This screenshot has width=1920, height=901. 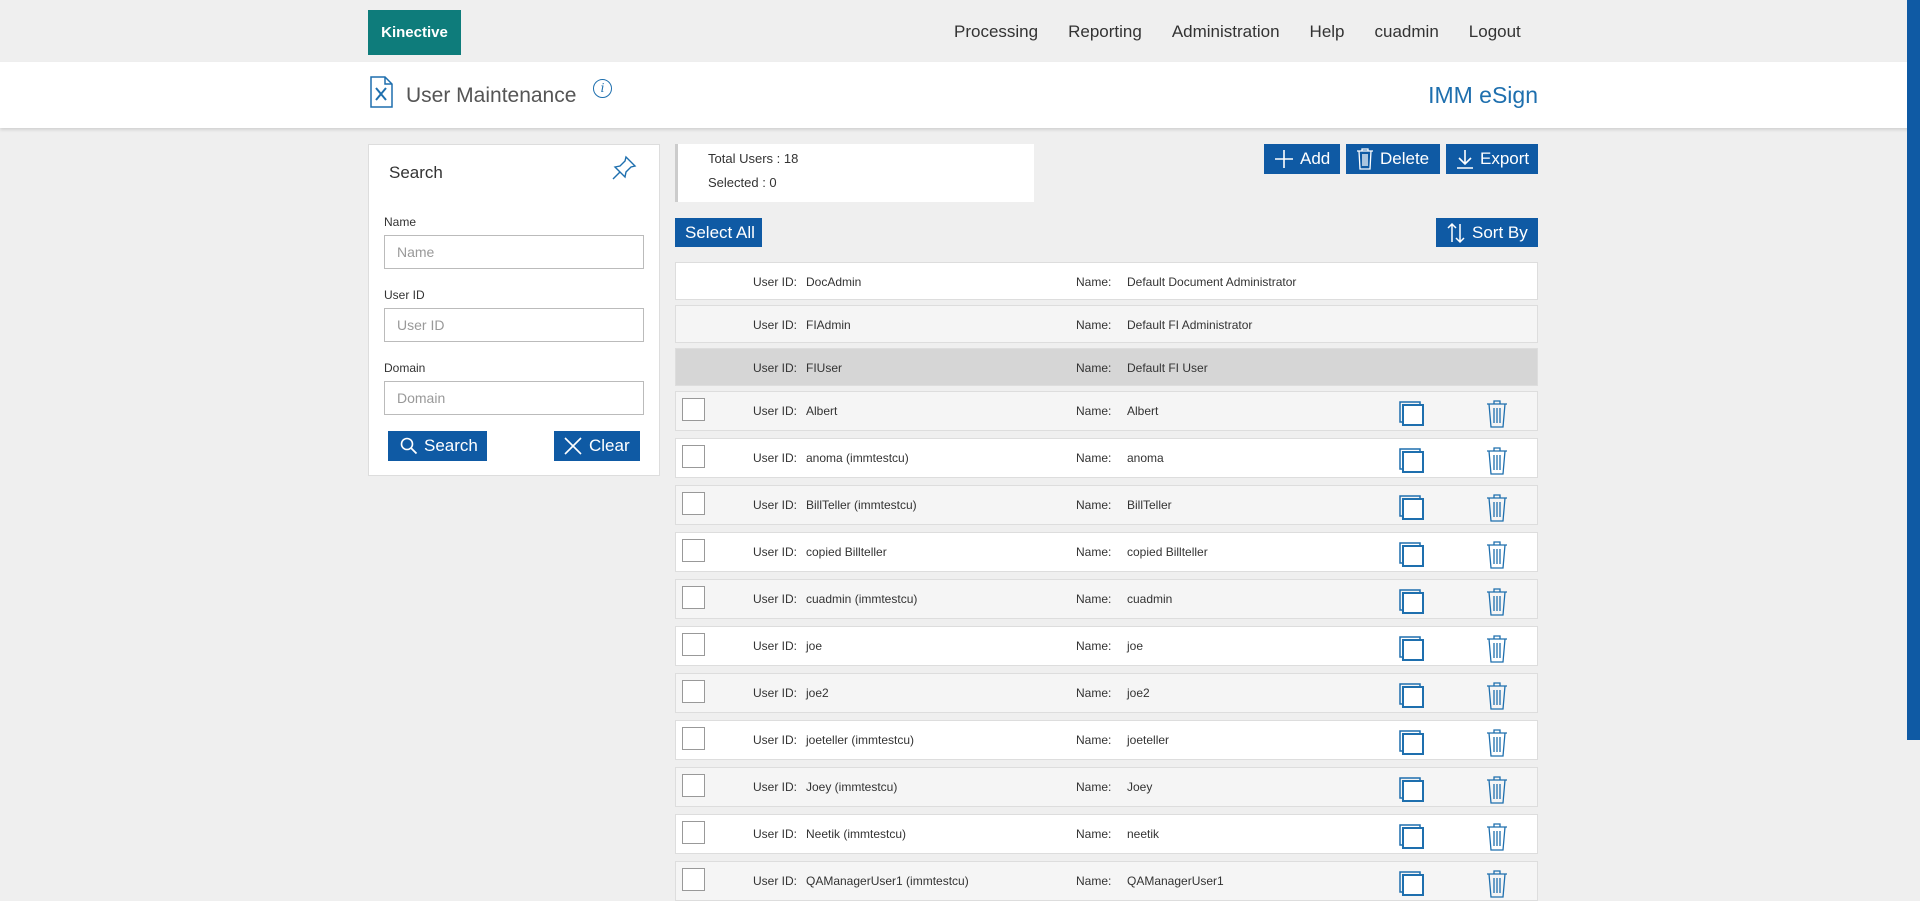 I want to click on add-button: Add, so click(x=1302, y=159).